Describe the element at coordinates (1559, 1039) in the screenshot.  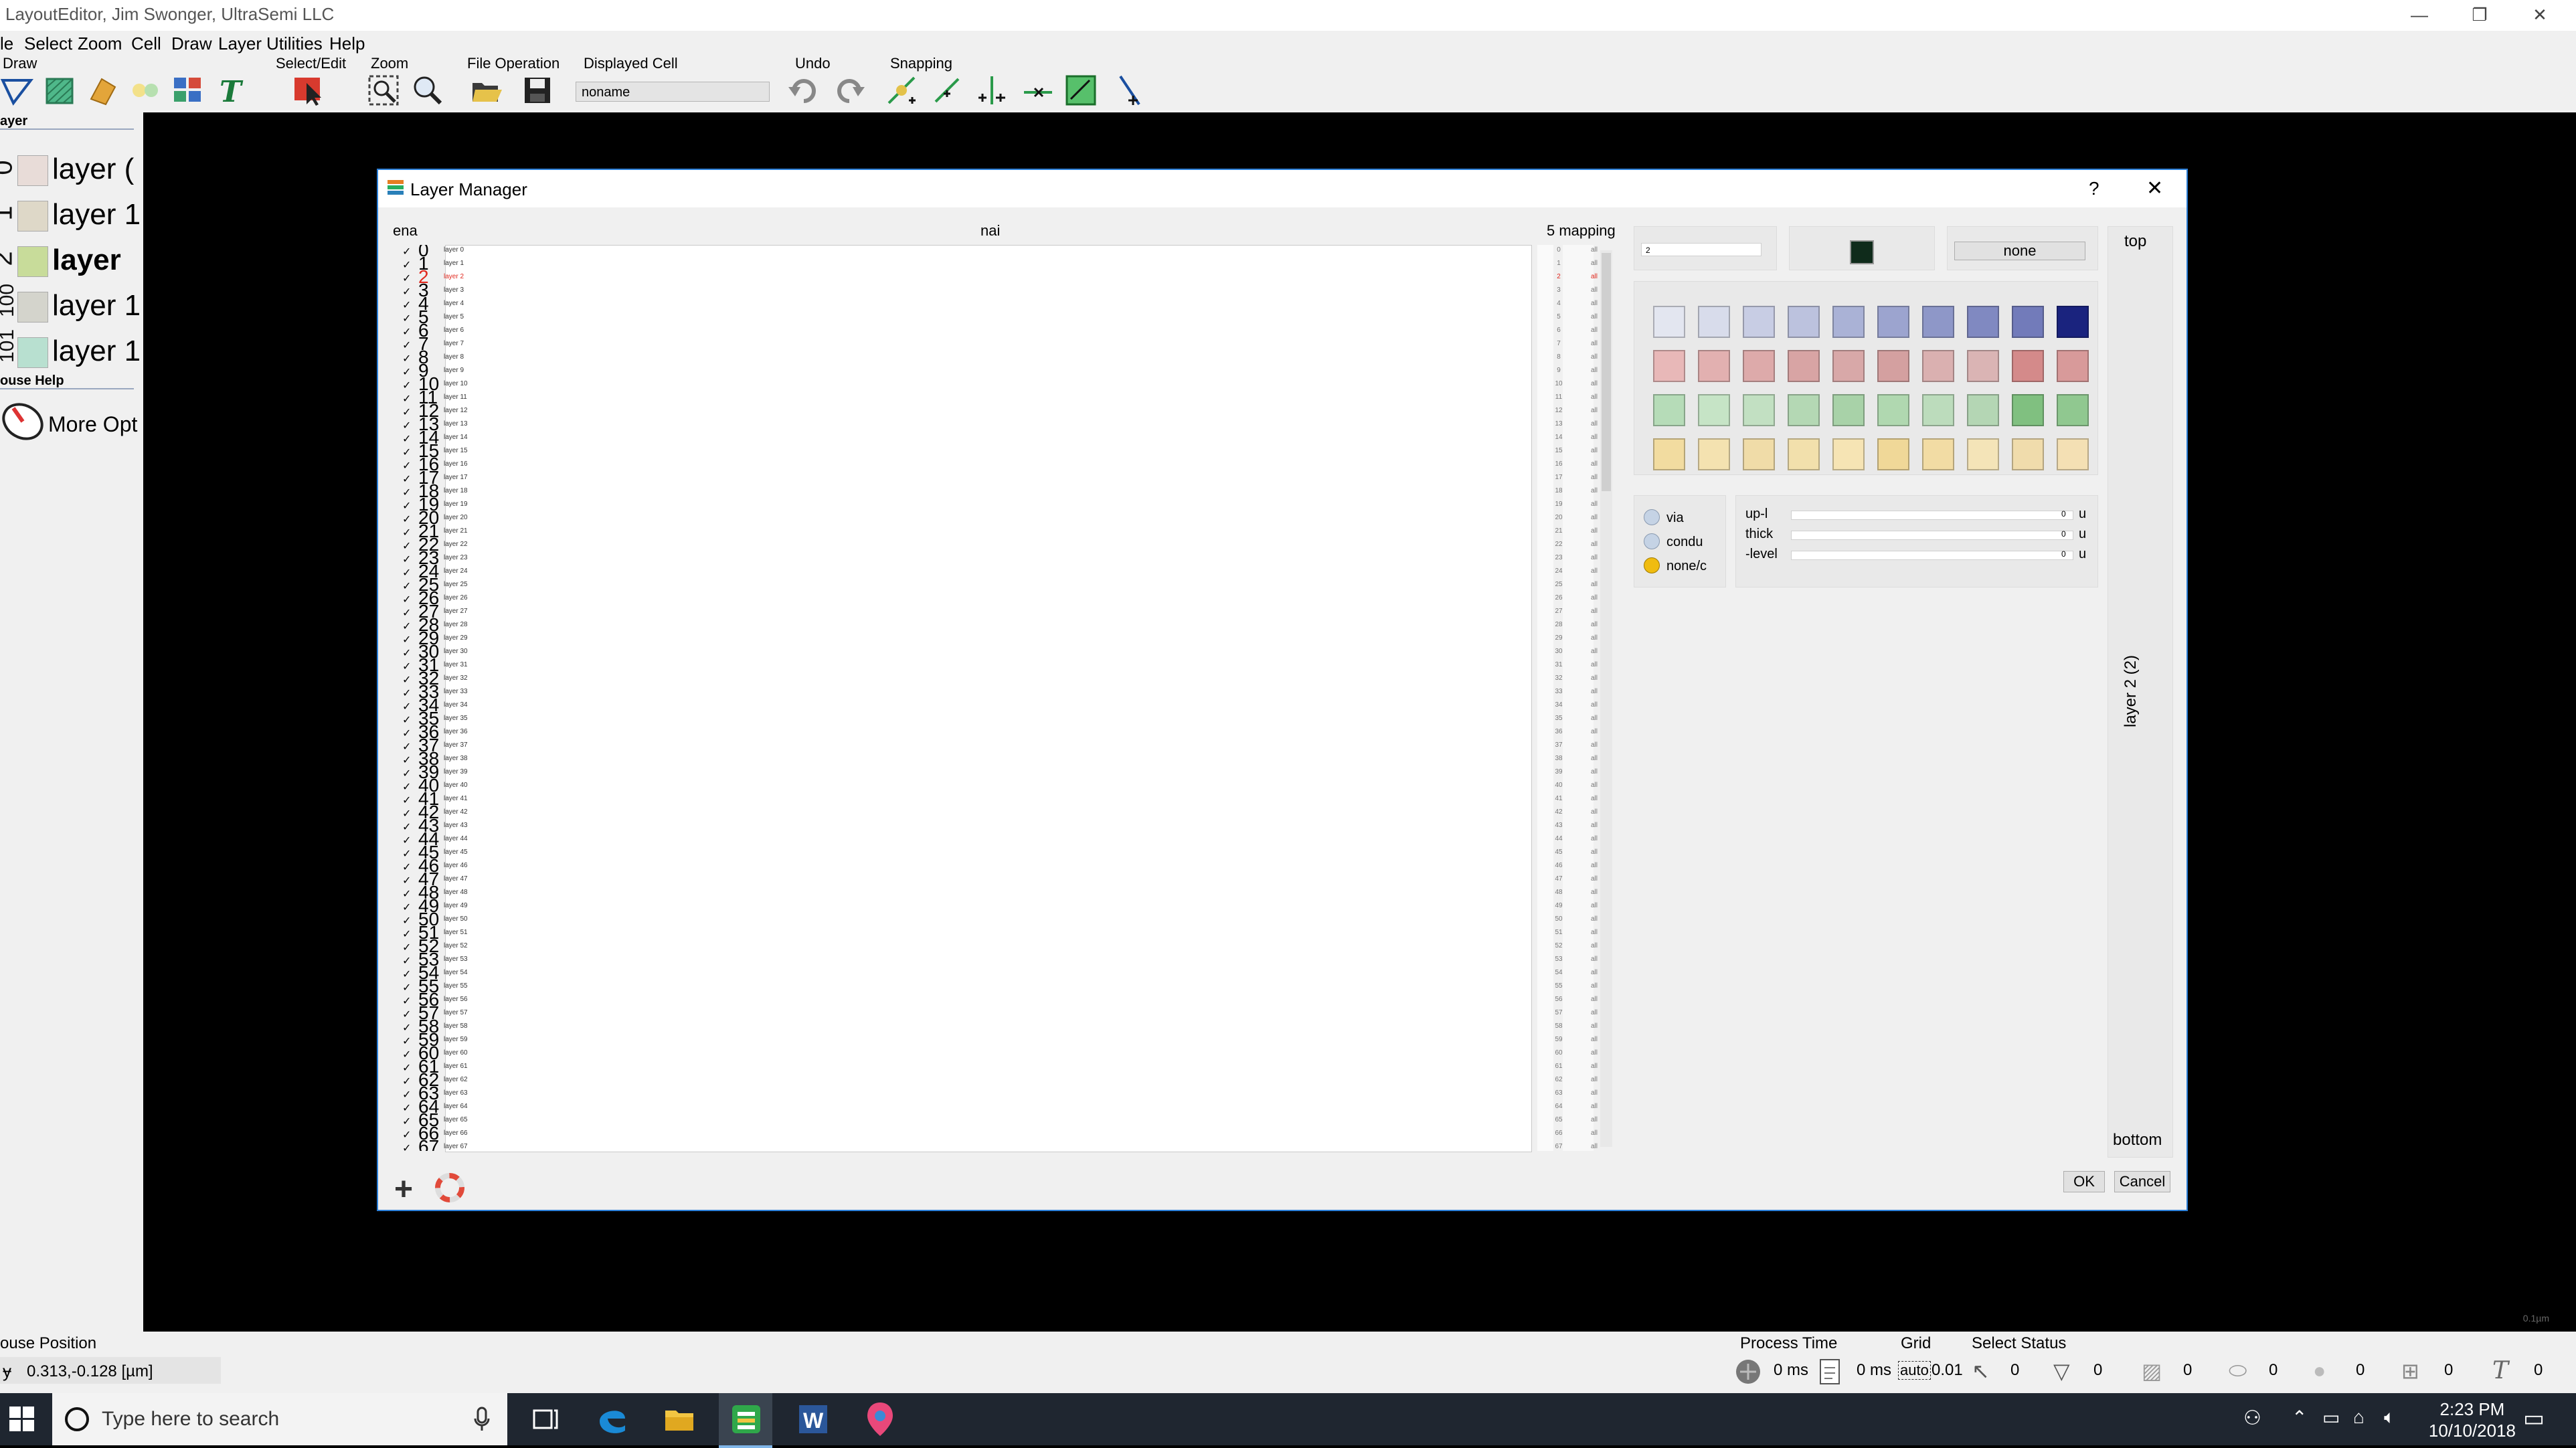
I see `layer-mapping-cell: 59` at that location.